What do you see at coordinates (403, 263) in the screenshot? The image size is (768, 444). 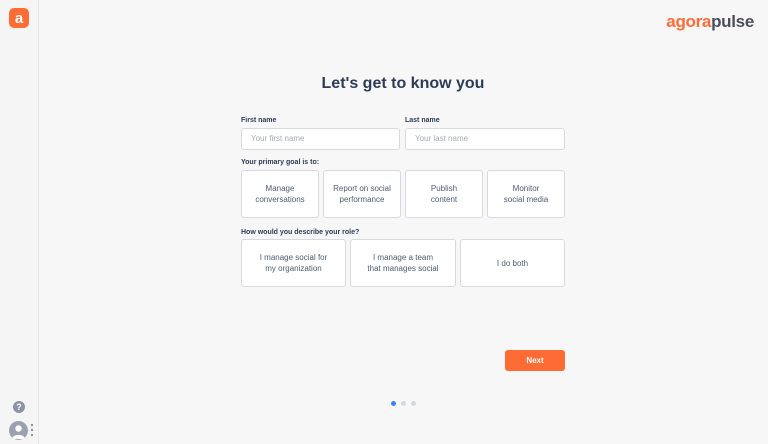 I see `role-option-team: I manage a team that manages social` at bounding box center [403, 263].